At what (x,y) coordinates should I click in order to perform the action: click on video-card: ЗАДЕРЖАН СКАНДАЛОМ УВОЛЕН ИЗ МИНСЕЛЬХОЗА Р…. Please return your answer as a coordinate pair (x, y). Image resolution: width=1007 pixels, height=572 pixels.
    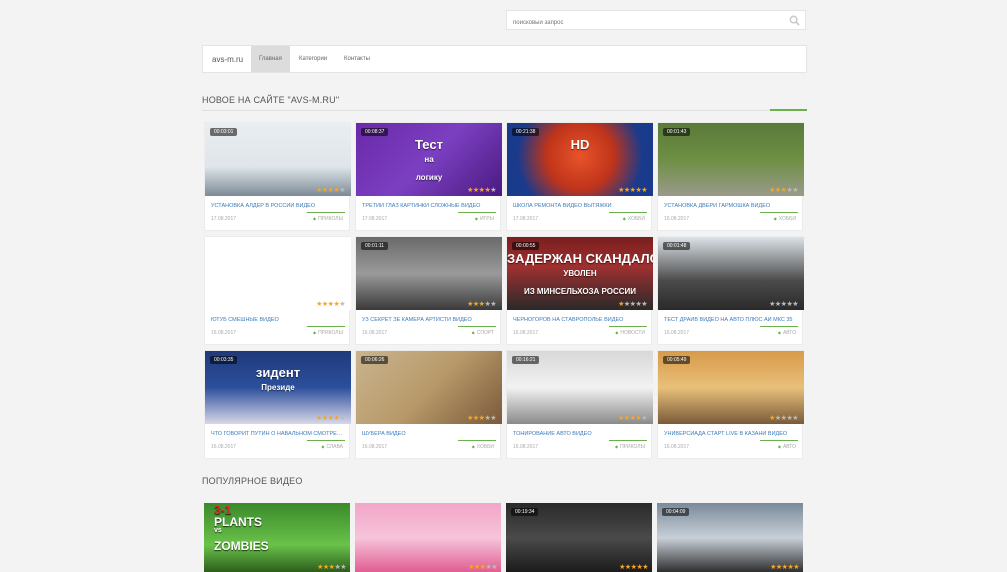
    Looking at the image, I should click on (579, 290).